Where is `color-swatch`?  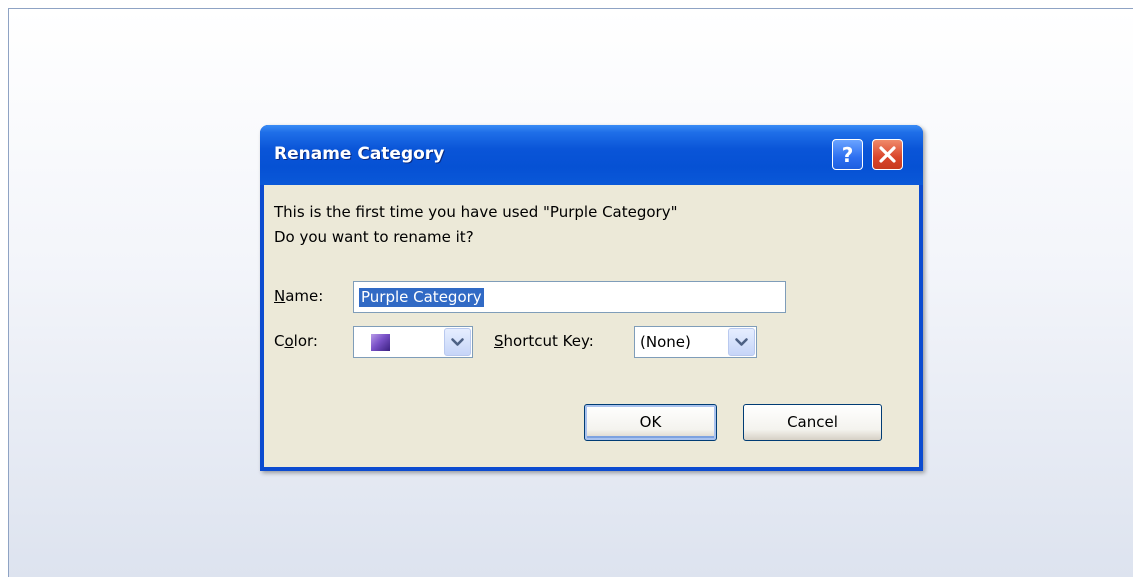
color-swatch is located at coordinates (380, 342).